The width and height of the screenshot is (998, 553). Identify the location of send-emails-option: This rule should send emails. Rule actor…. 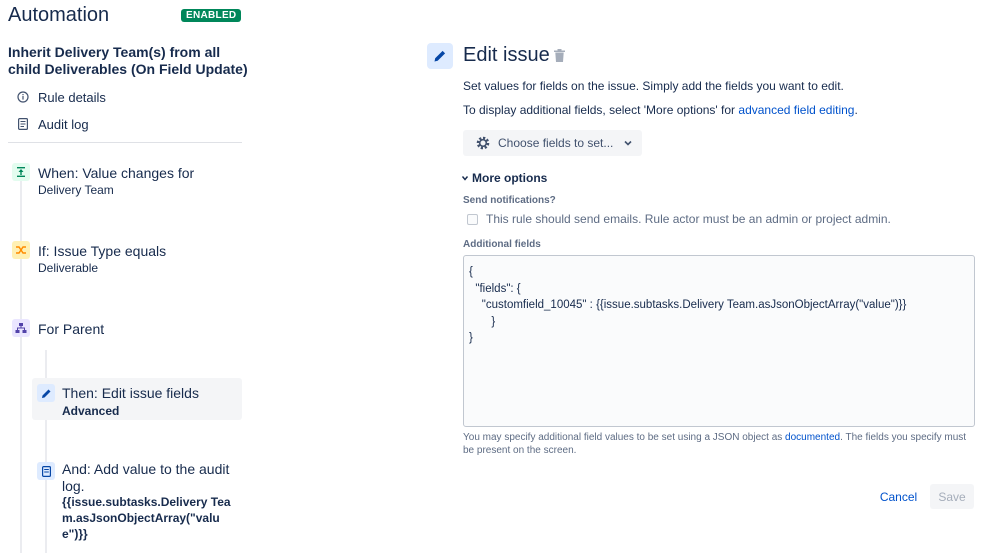
(679, 219).